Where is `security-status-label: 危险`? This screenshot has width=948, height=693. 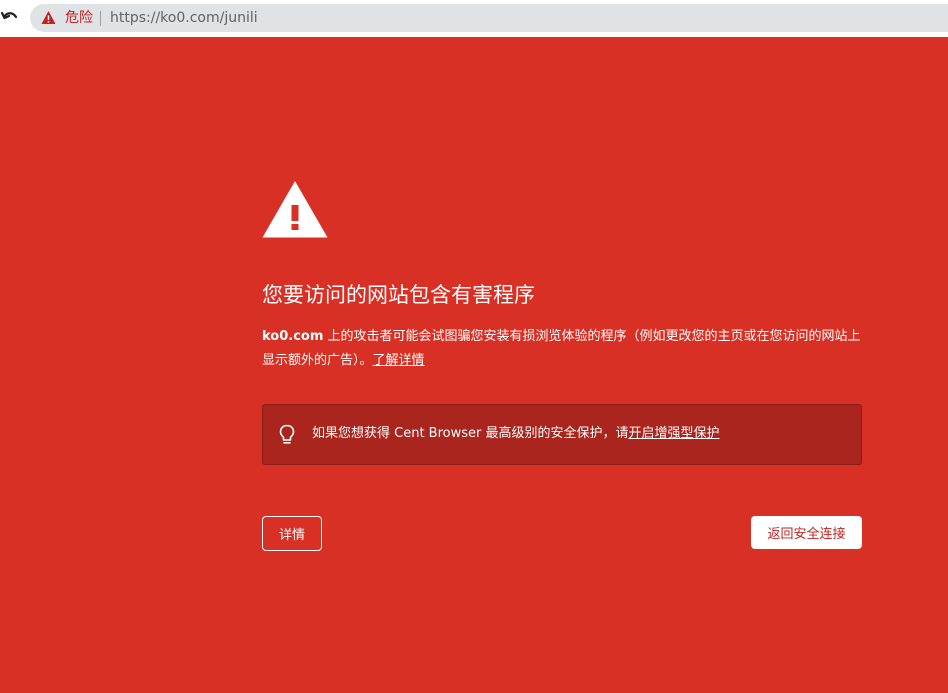
security-status-label: 危险 is located at coordinates (79, 18).